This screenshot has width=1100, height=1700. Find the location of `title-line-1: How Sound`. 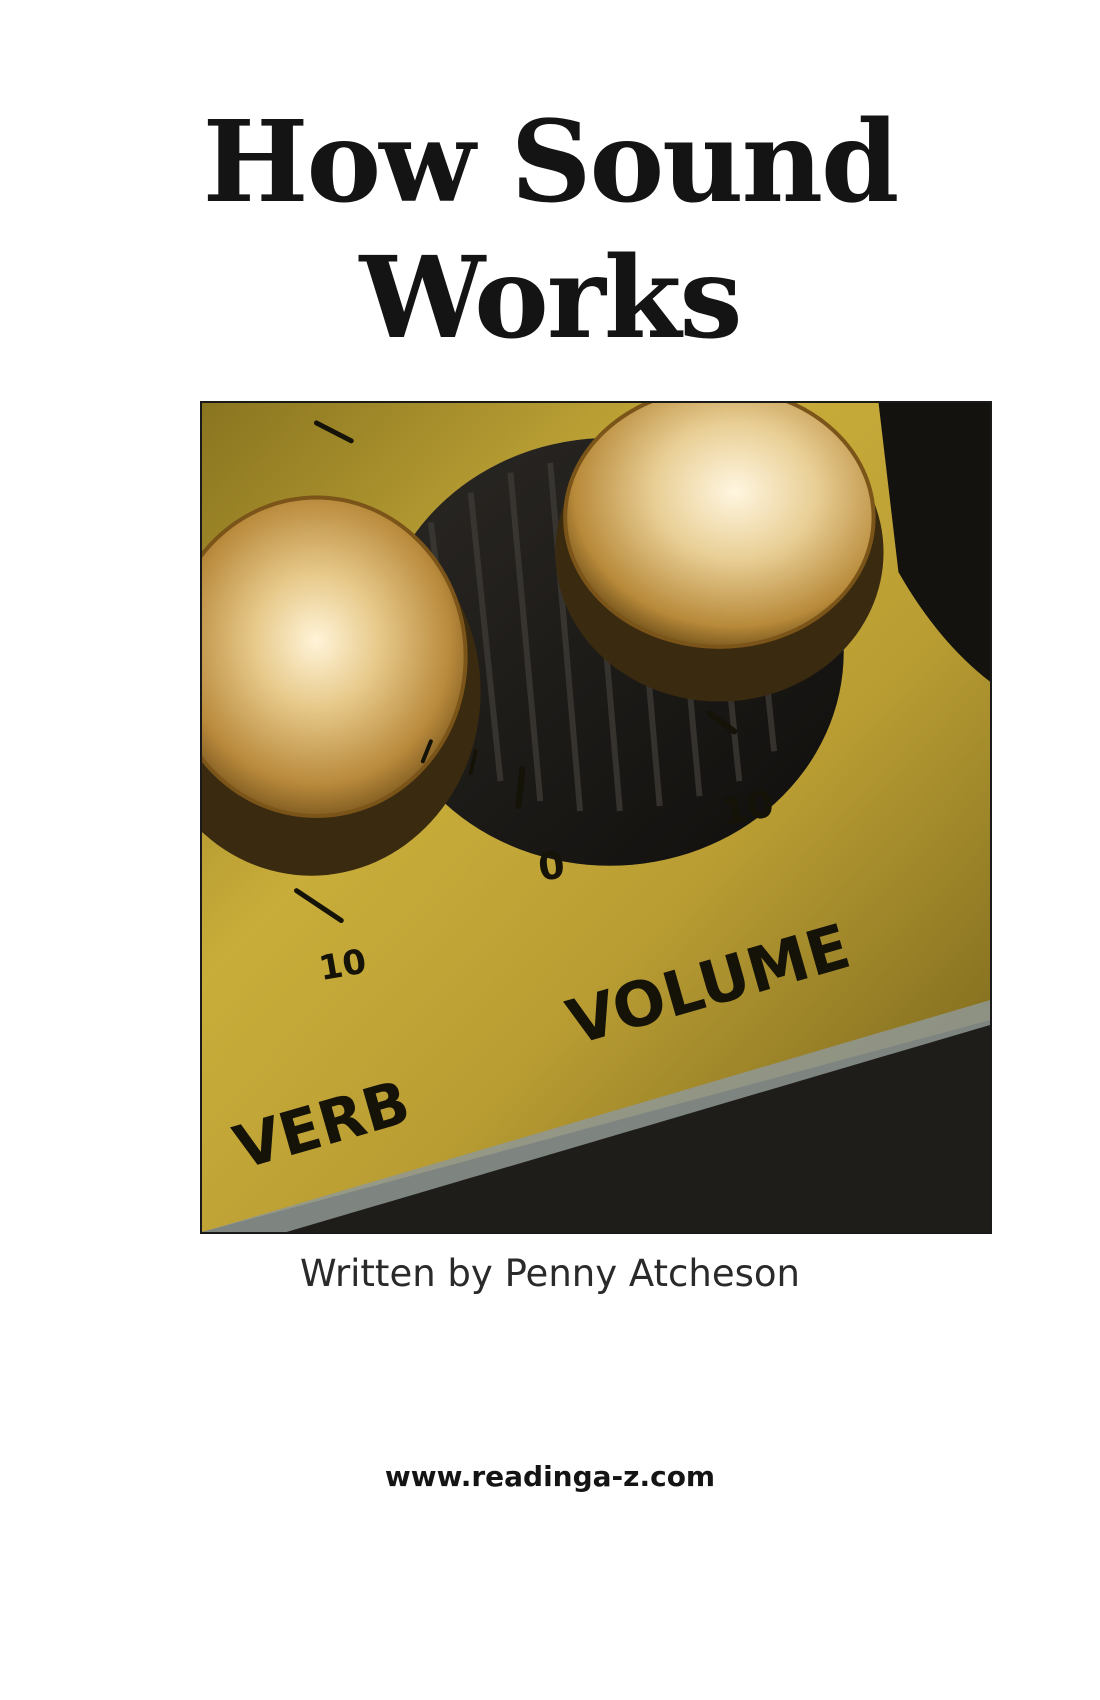

title-line-1: How Sound is located at coordinates (551, 162).